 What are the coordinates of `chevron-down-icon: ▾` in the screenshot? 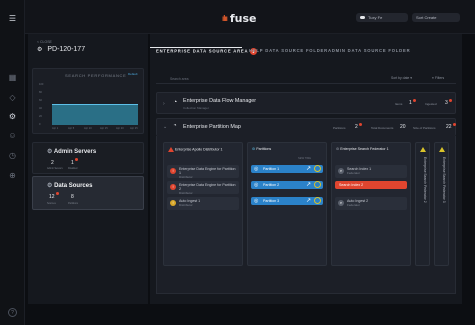 It's located at (411, 78).